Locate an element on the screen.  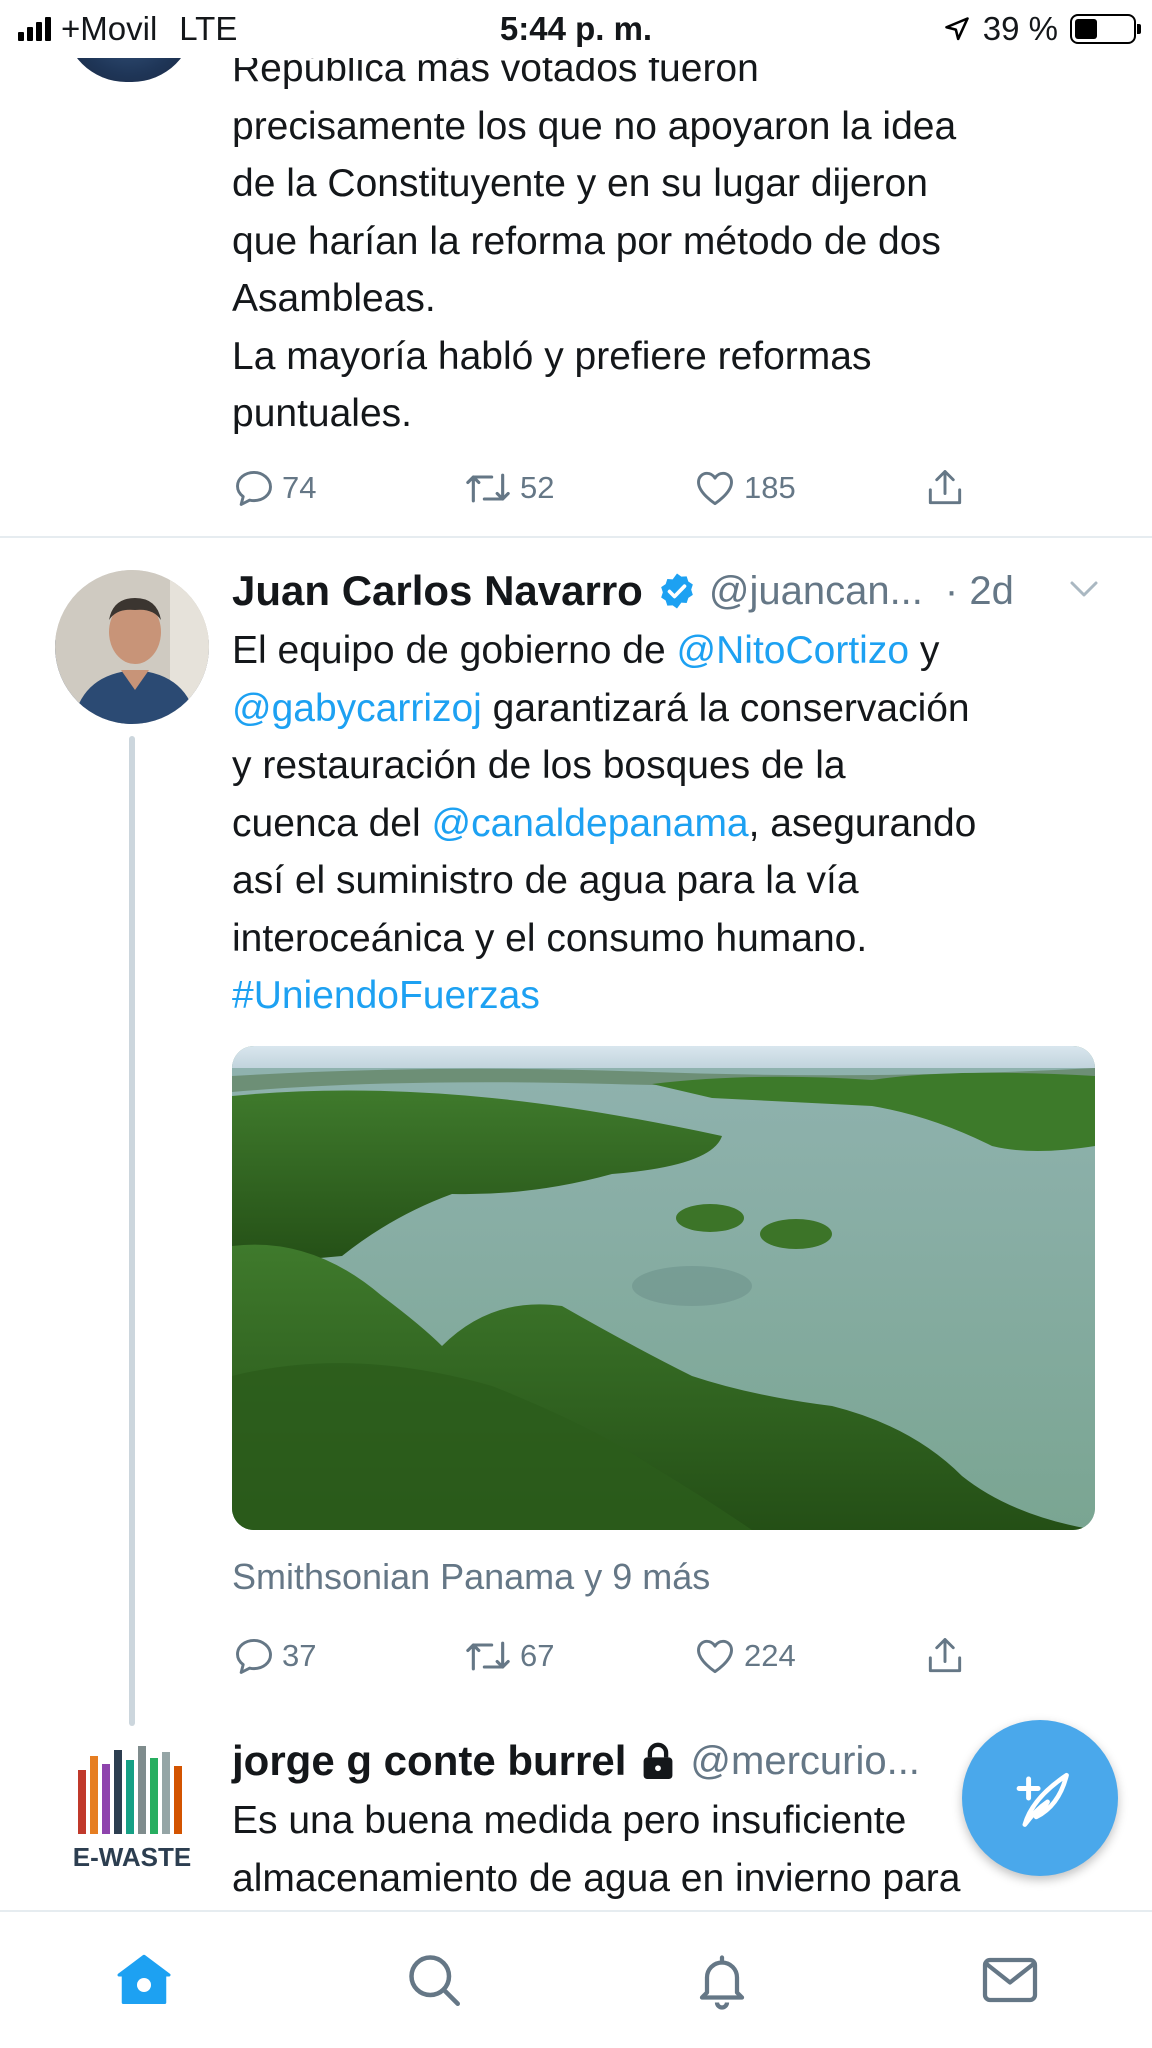
tweet-text-line: Asambleas. is located at coordinates (334, 298).